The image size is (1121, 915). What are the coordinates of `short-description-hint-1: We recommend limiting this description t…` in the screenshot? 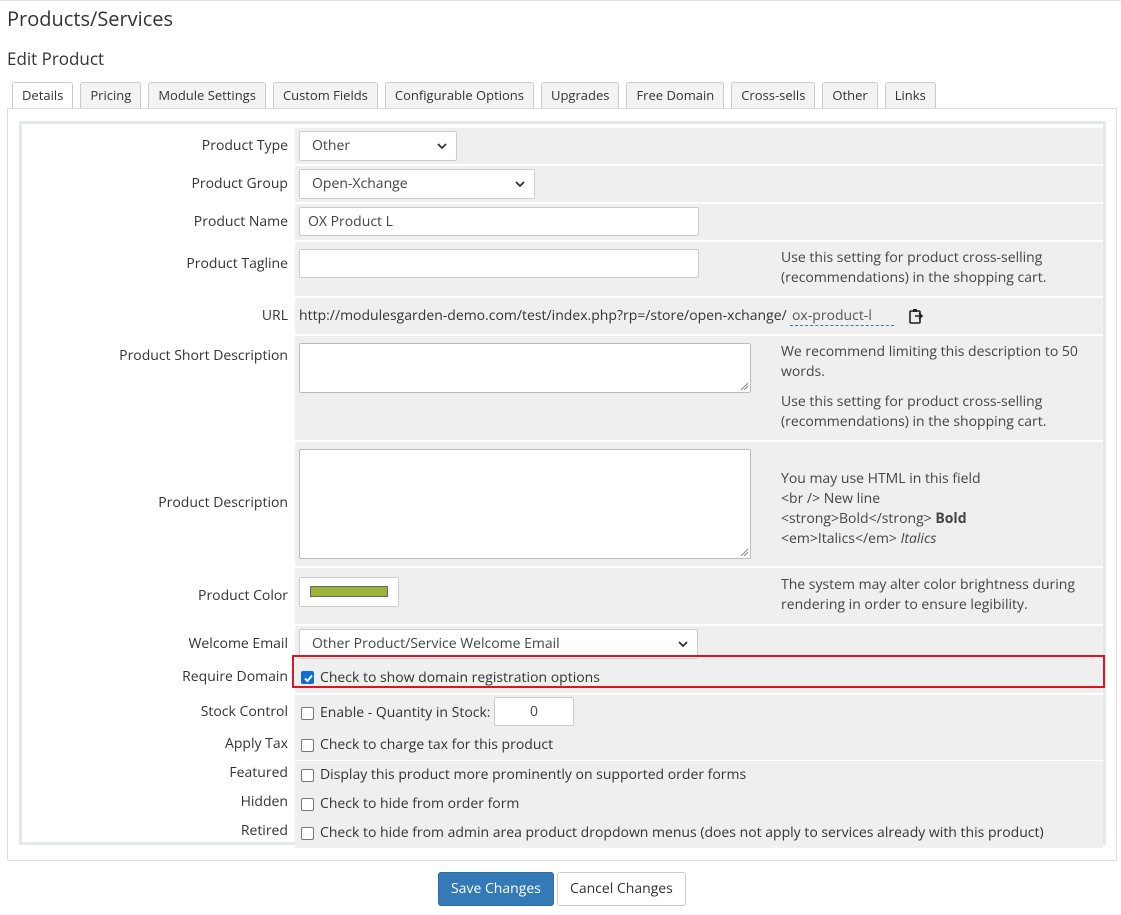 It's located at (929, 361).